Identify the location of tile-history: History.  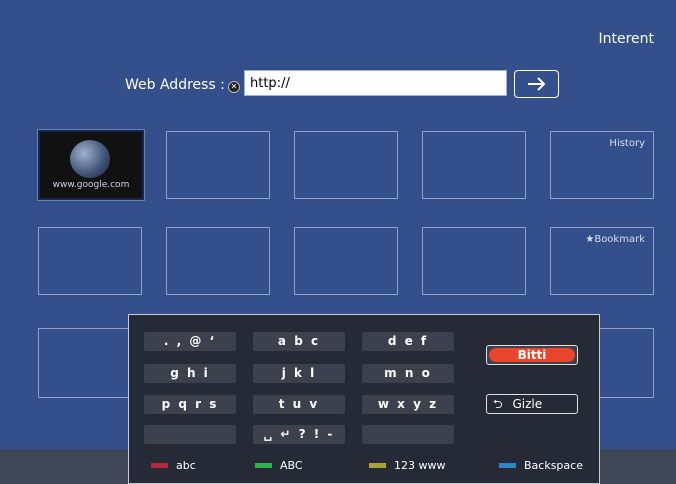
(602, 165).